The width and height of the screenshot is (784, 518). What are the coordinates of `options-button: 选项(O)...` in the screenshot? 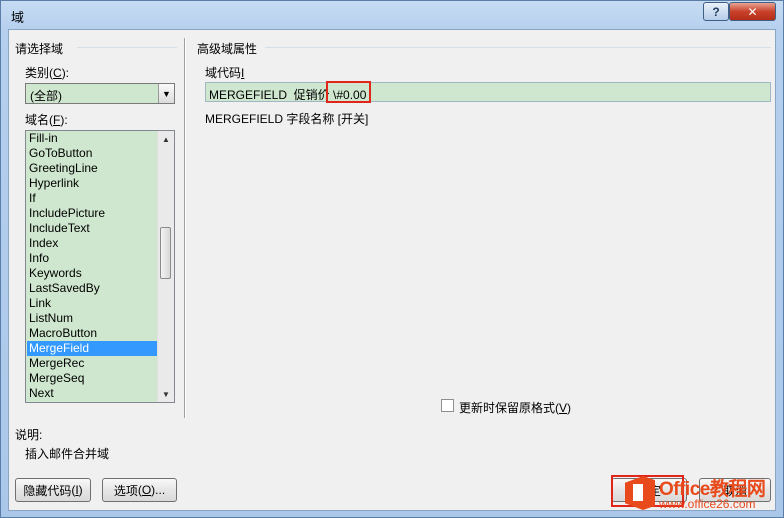 It's located at (139, 490).